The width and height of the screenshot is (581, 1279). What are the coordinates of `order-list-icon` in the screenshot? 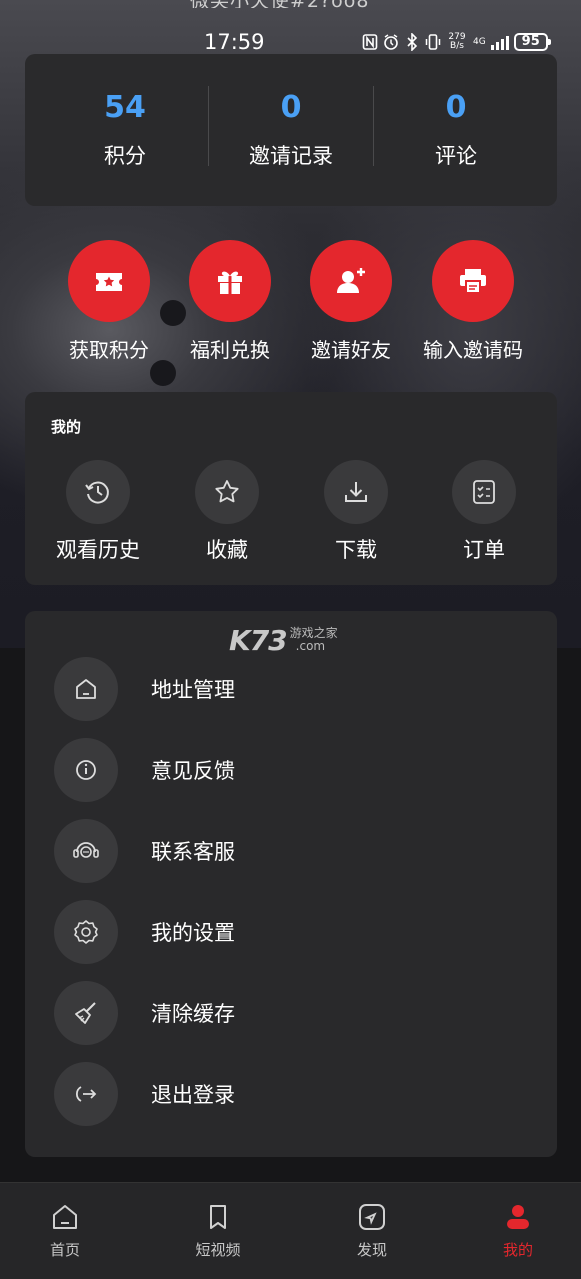 It's located at (484, 492).